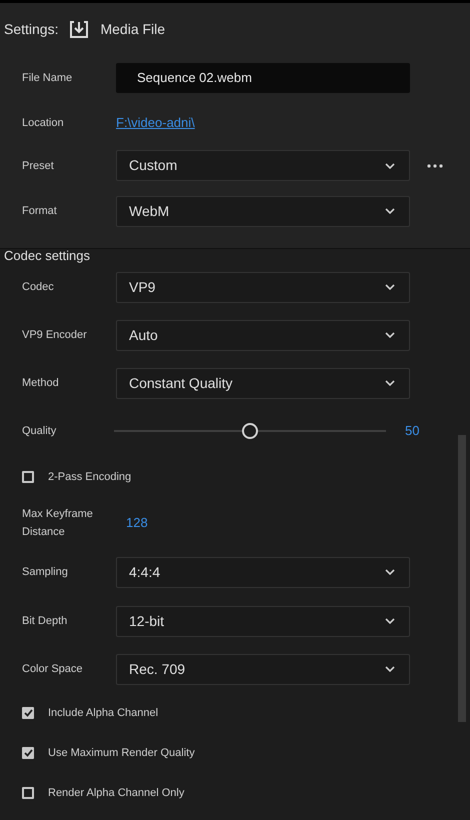  What do you see at coordinates (412, 431) in the screenshot?
I see `quality-value: 50` at bounding box center [412, 431].